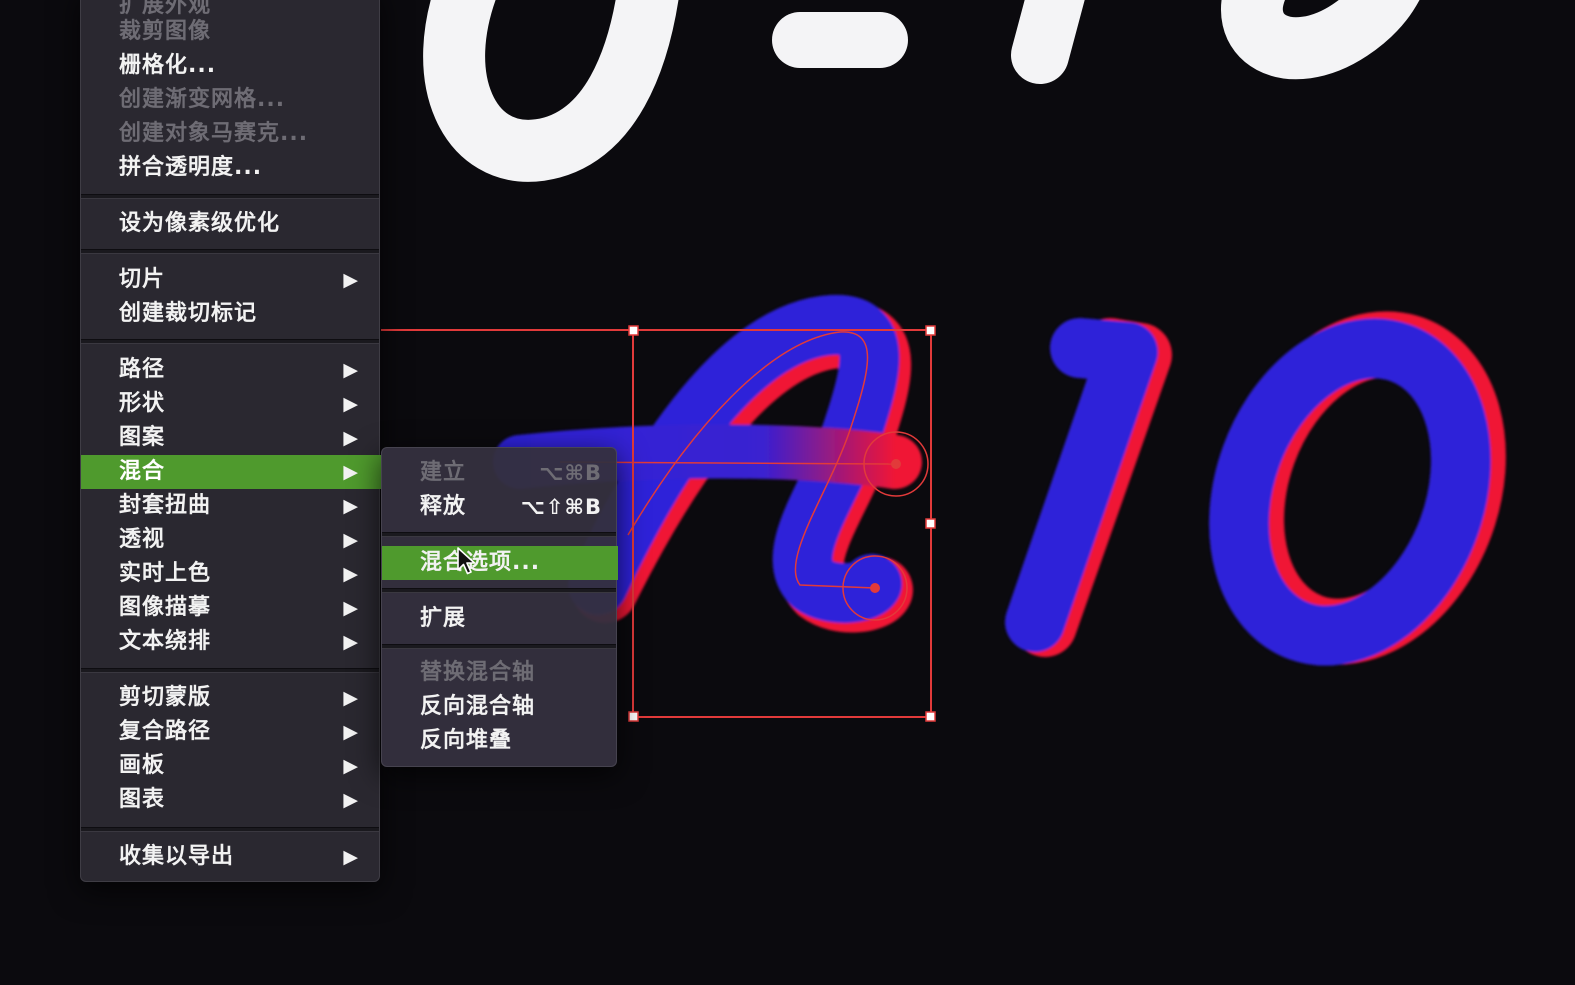 The image size is (1575, 985). I want to click on menu-item-label: 创建裁切标记, so click(188, 313).